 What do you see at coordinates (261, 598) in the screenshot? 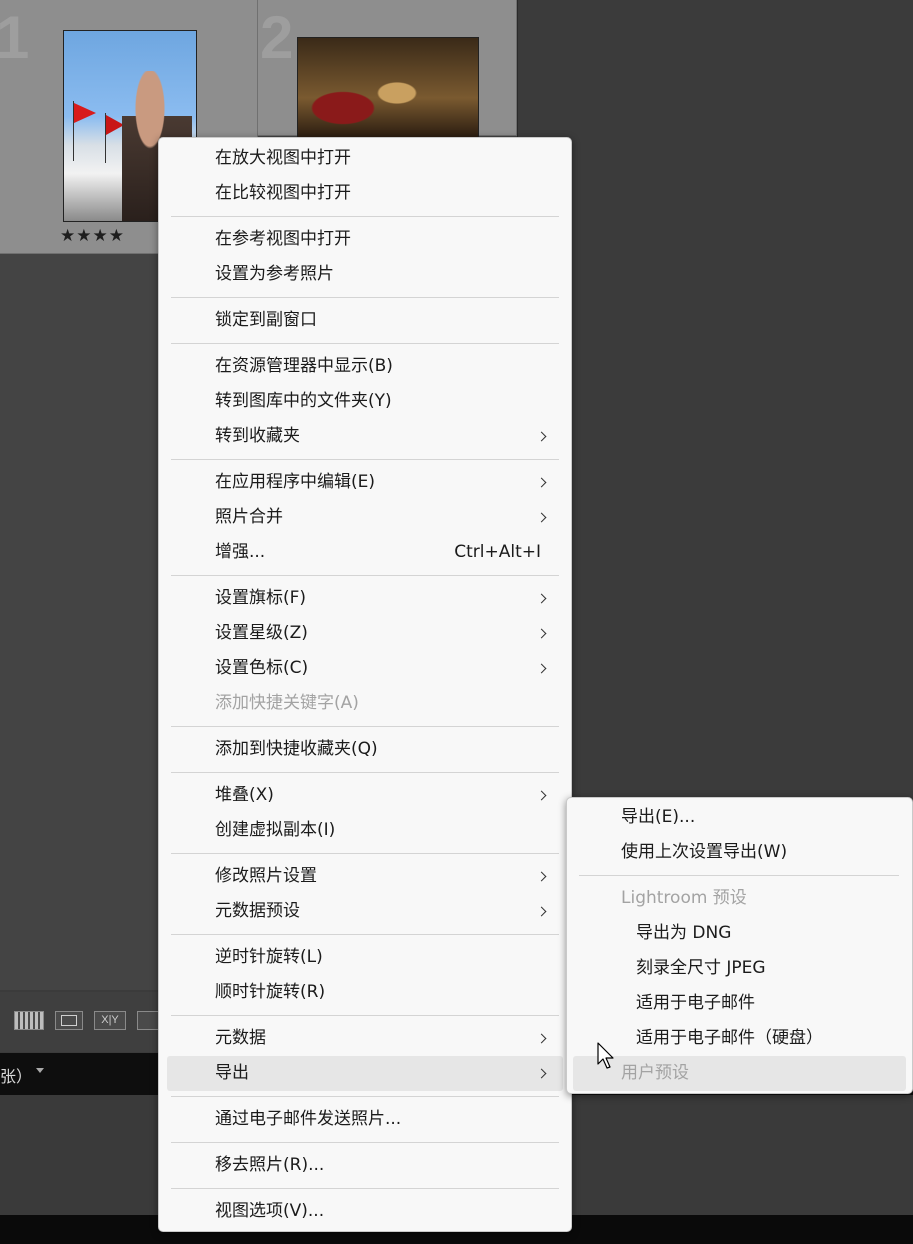
I see `menu-item-label: 设置旗标(F)` at bounding box center [261, 598].